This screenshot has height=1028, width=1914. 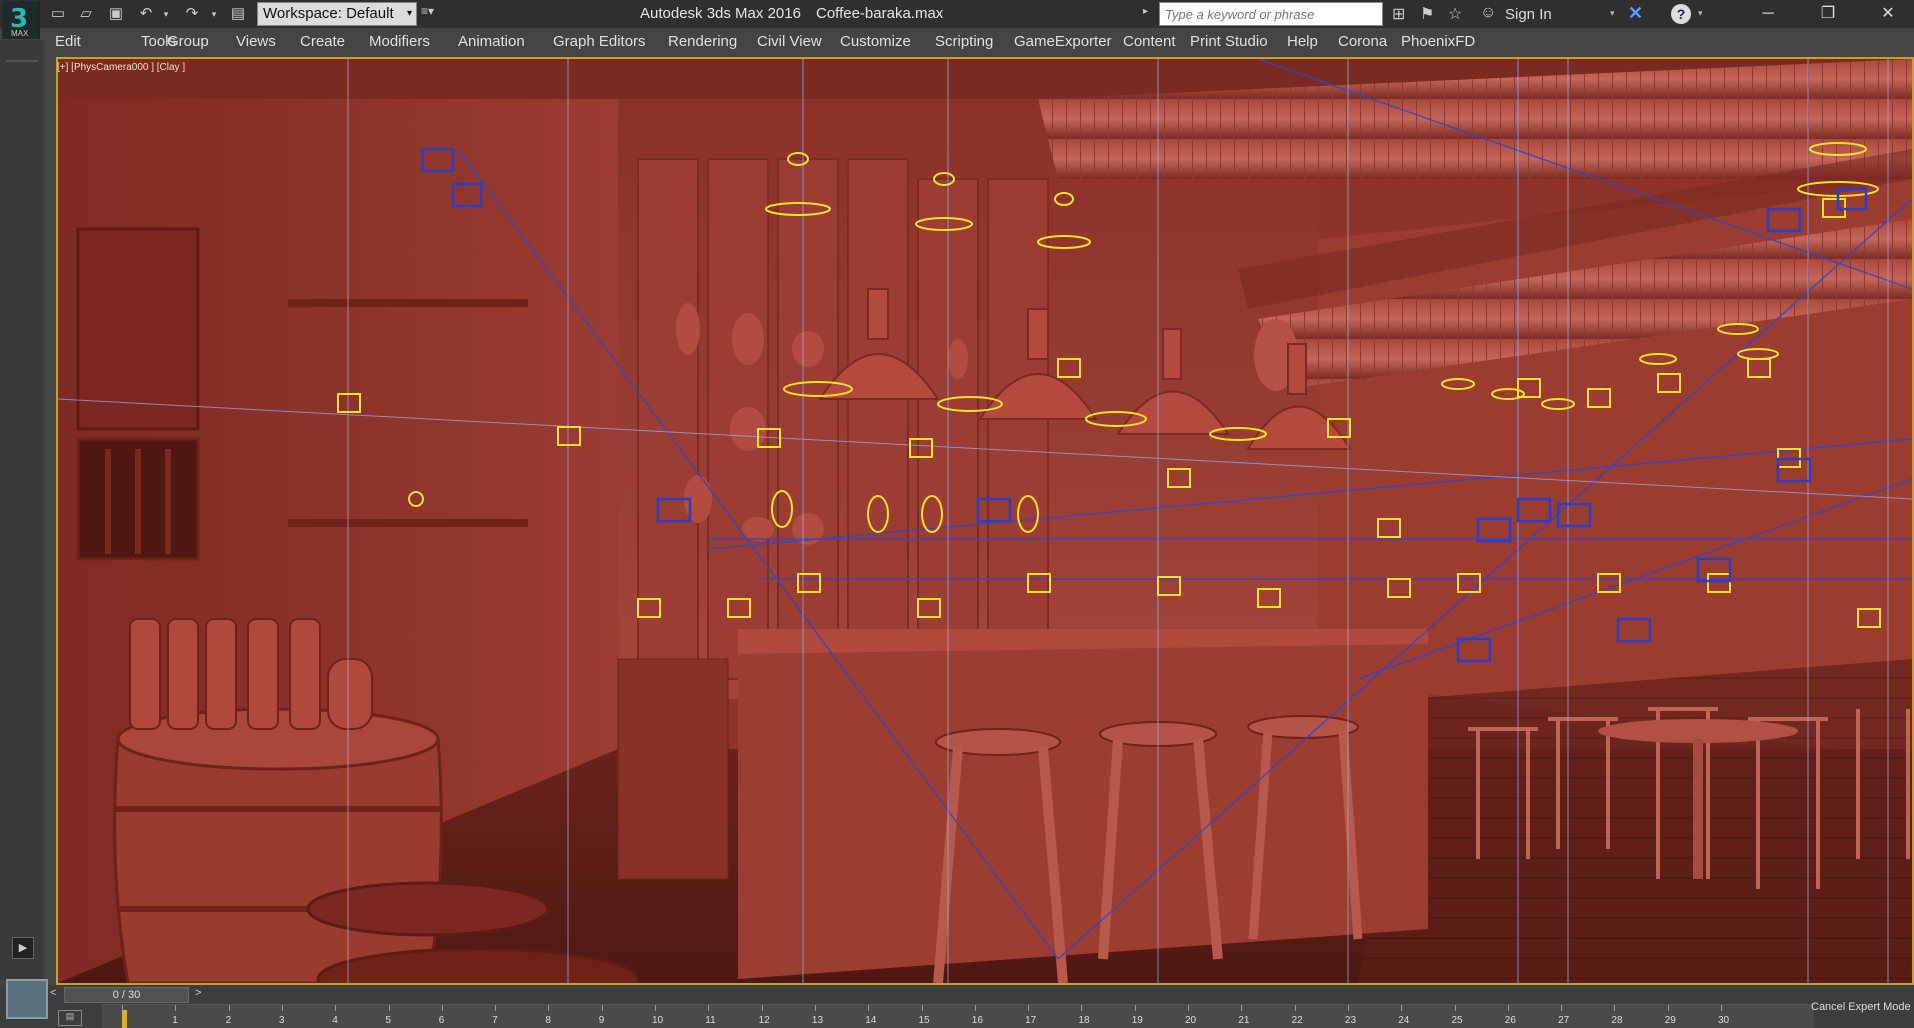 What do you see at coordinates (1404, 1020) in the screenshot?
I see `timeline-tick-label: 24` at bounding box center [1404, 1020].